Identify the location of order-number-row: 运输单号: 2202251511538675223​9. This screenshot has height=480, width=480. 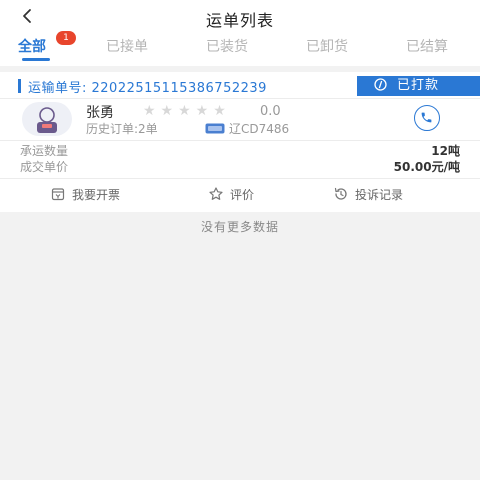
(183, 86).